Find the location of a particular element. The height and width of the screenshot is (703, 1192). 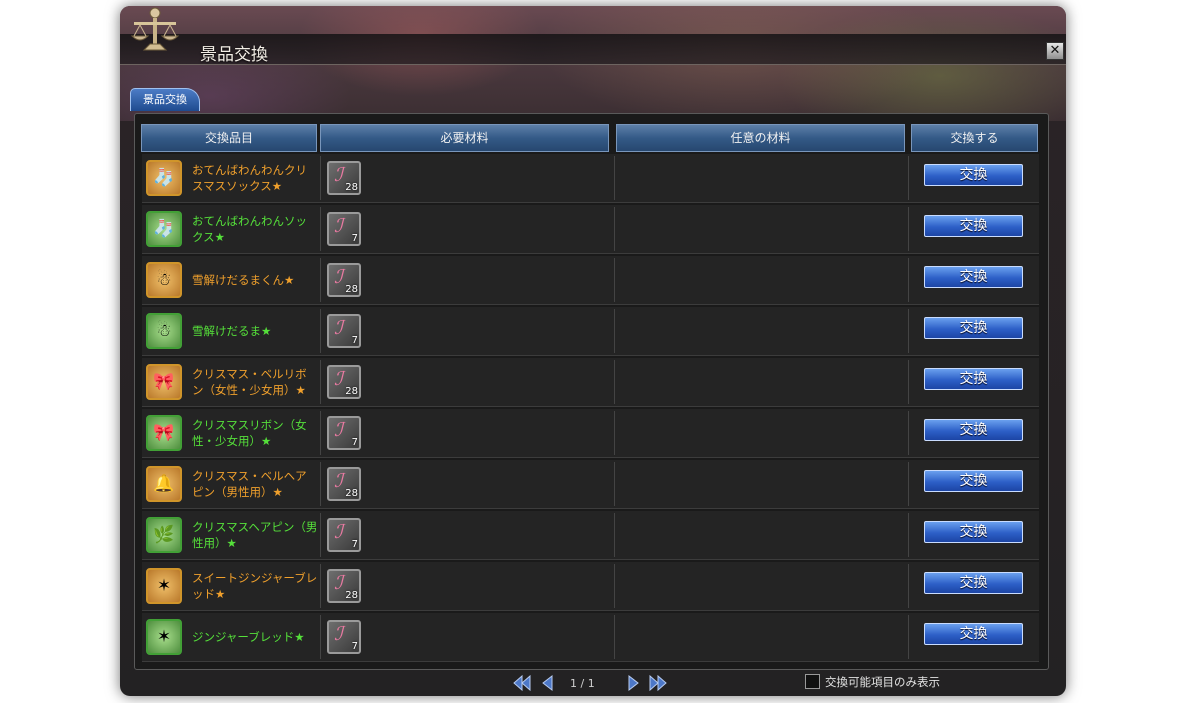

table-row: 🧦 おてんばわんわんクリスマスソックス★ ℐ 28 交換 is located at coordinates (590, 178).